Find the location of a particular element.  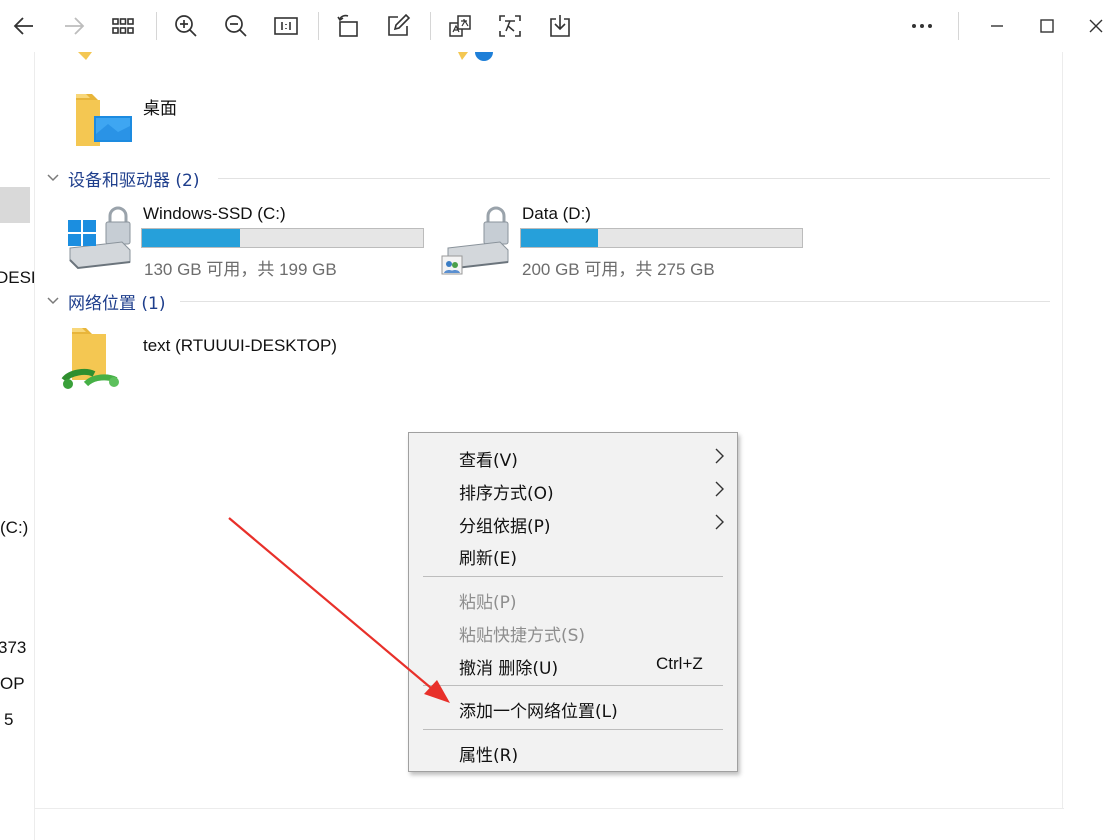

menu-item-shortcut: Ctrl+Z is located at coordinates (679, 663).